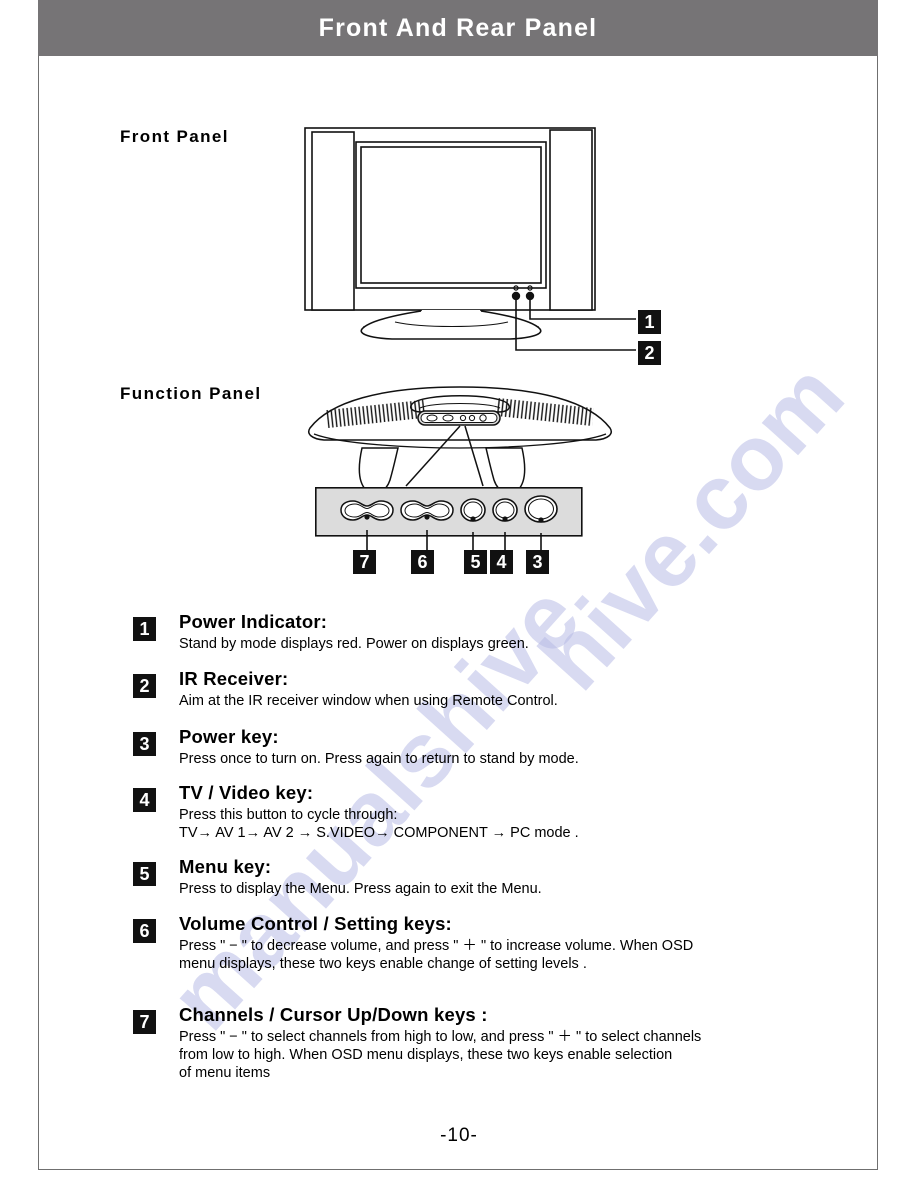 Image resolution: width=918 pixels, height=1188 pixels. What do you see at coordinates (229, 736) in the screenshot?
I see `legend-title-3: Power key:` at bounding box center [229, 736].